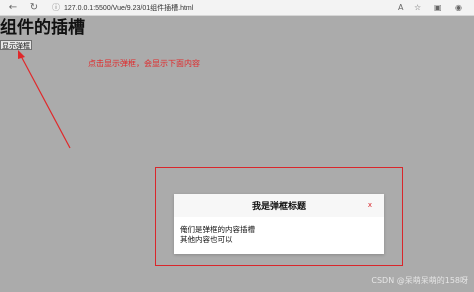 This screenshot has width=474, height=292. I want to click on modal-body: 俺们是弹框的内容插槽 其他内容也可以, so click(217, 235).